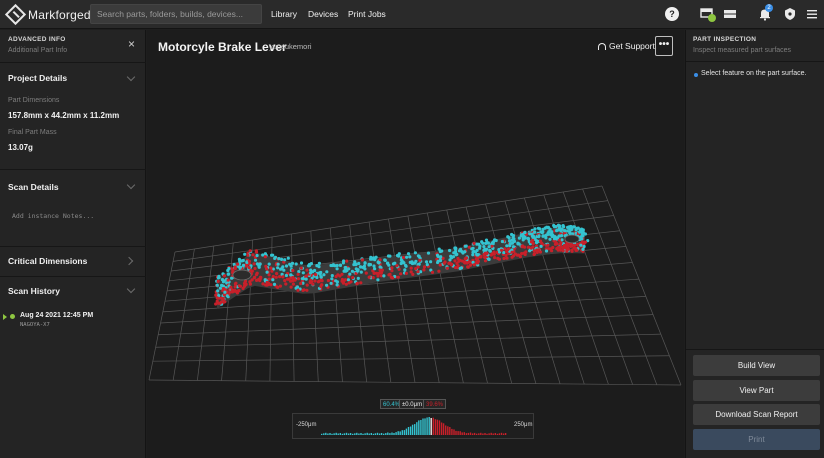 The width and height of the screenshot is (824, 458). I want to click on help-icon: ?, so click(672, 14).